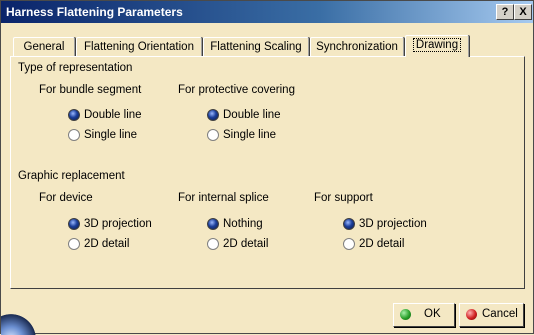 The height and width of the screenshot is (335, 534). I want to click on ok-icon, so click(405, 314).